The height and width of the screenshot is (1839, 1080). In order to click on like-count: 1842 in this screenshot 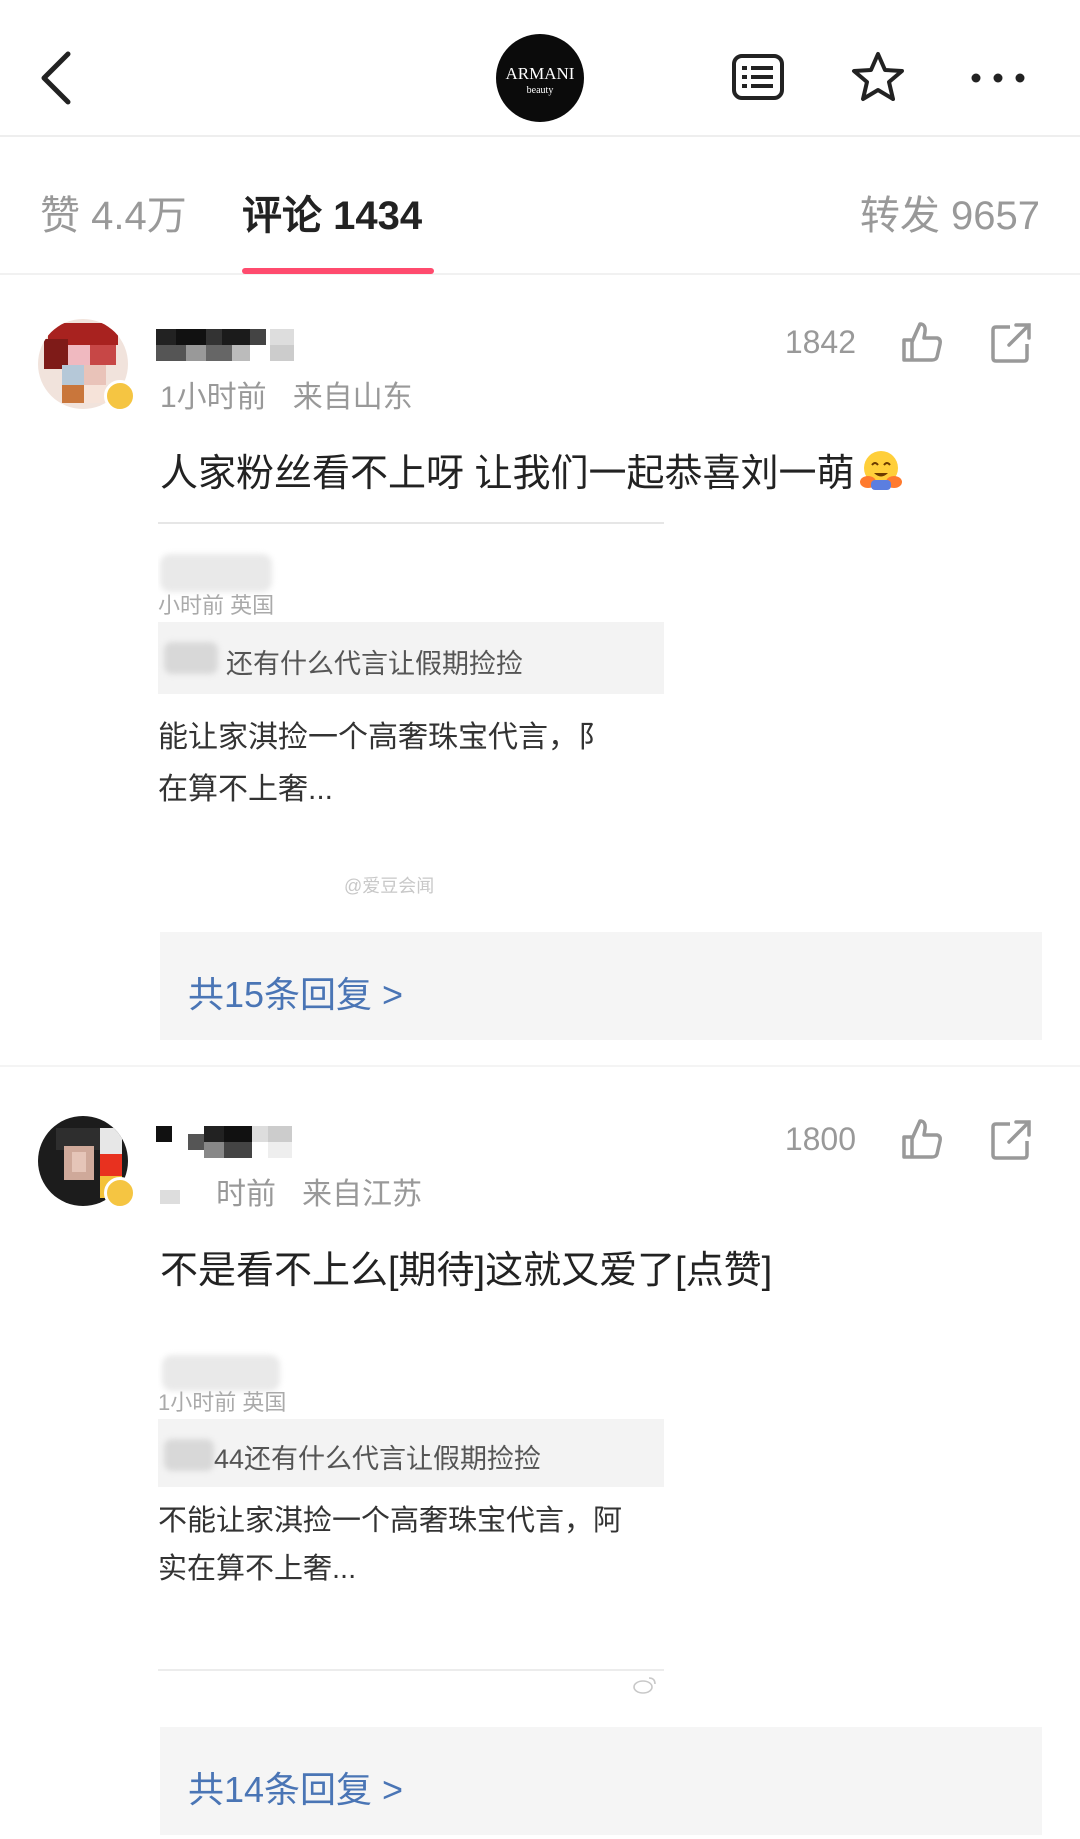, I will do `click(820, 342)`.